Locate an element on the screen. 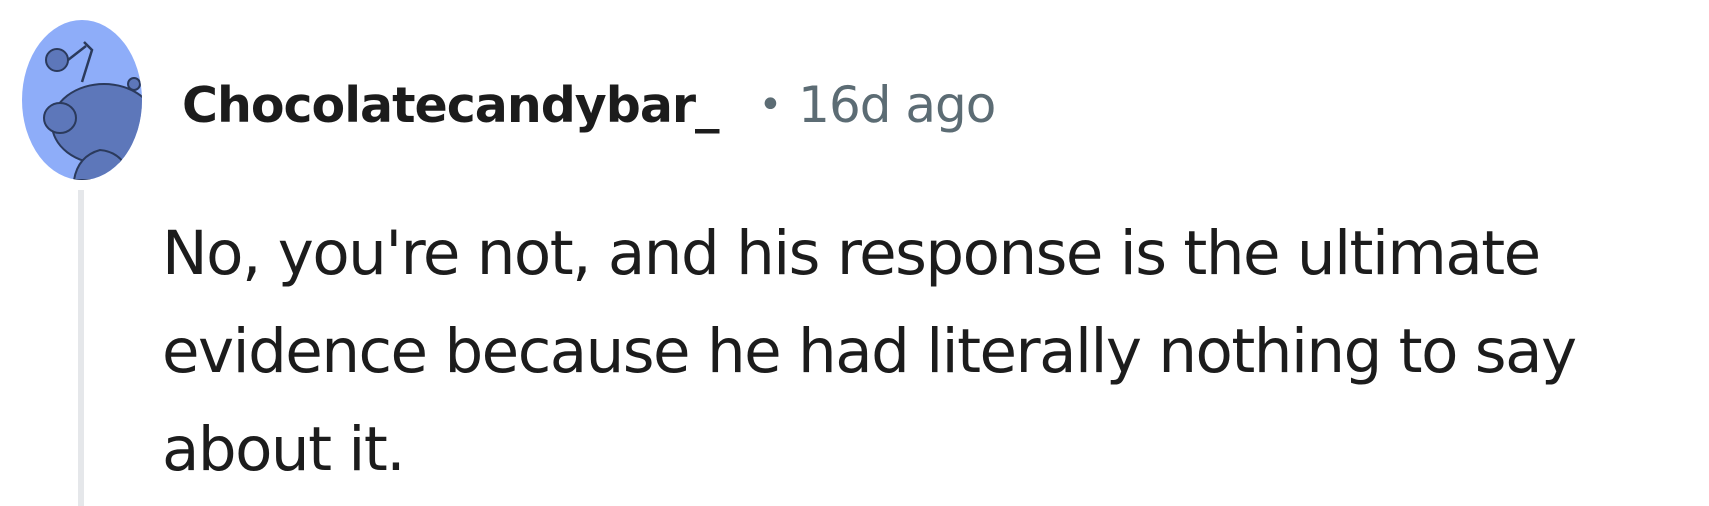 The image size is (1709, 506). user-avatar is located at coordinates (82, 100).